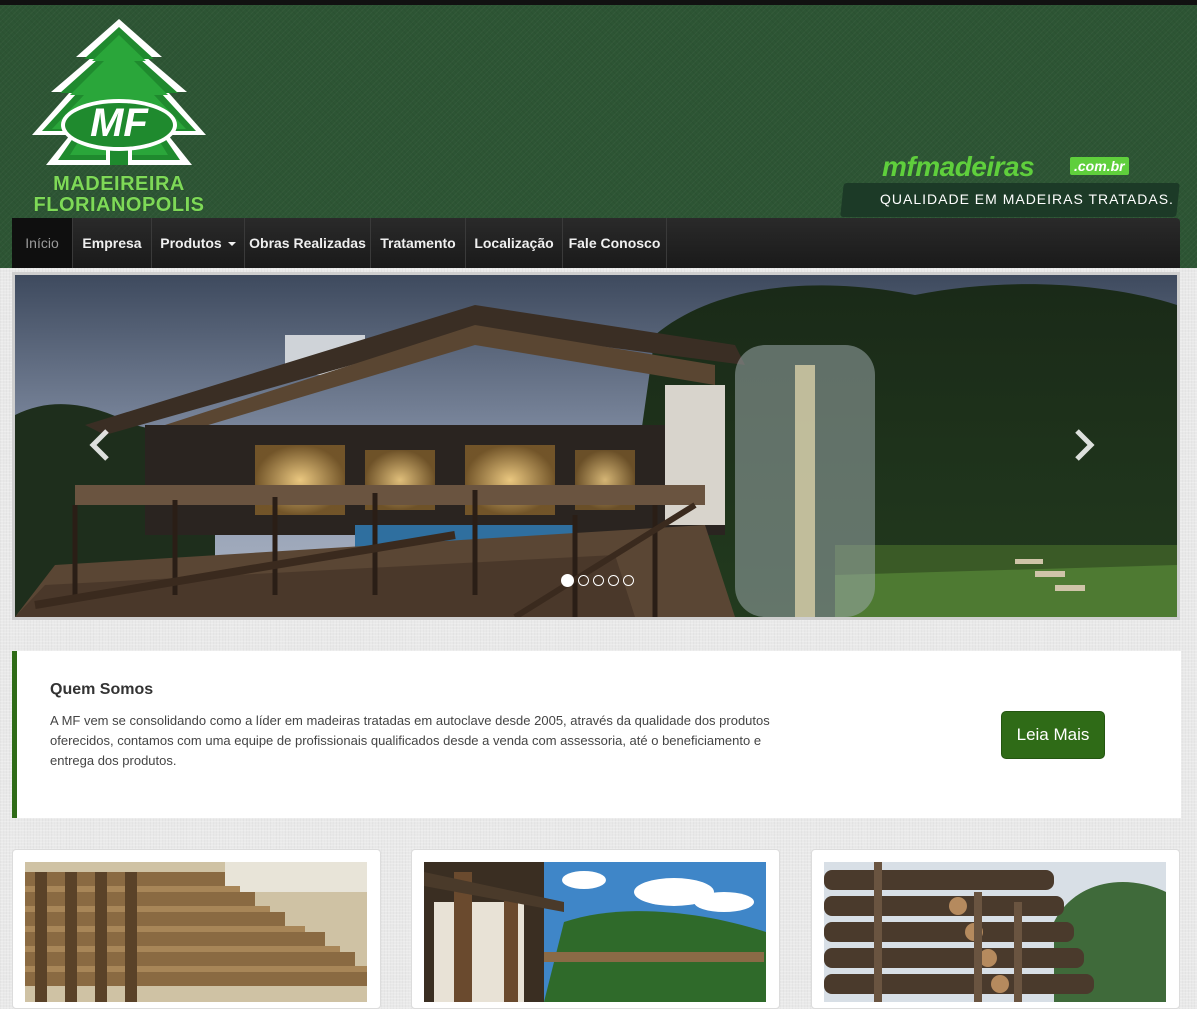 Image resolution: width=1197 pixels, height=1009 pixels. I want to click on nav-item-label: Obras Realizadas, so click(307, 243).